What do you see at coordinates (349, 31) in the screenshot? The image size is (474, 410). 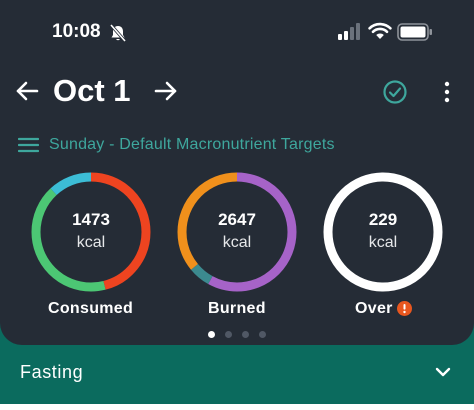 I see `cell-signal-icon` at bounding box center [349, 31].